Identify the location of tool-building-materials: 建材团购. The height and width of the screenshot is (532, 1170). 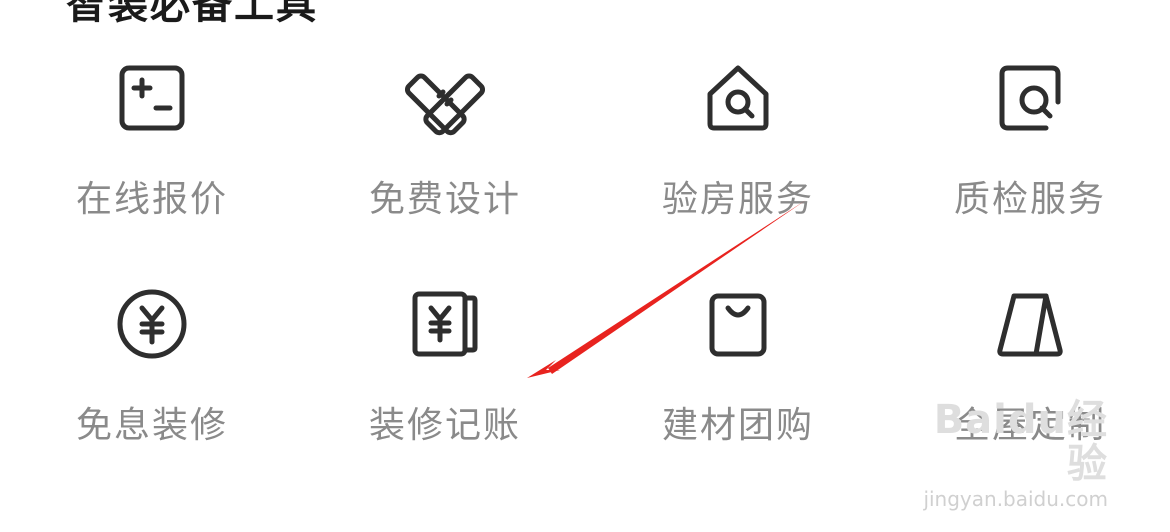
(738, 369).